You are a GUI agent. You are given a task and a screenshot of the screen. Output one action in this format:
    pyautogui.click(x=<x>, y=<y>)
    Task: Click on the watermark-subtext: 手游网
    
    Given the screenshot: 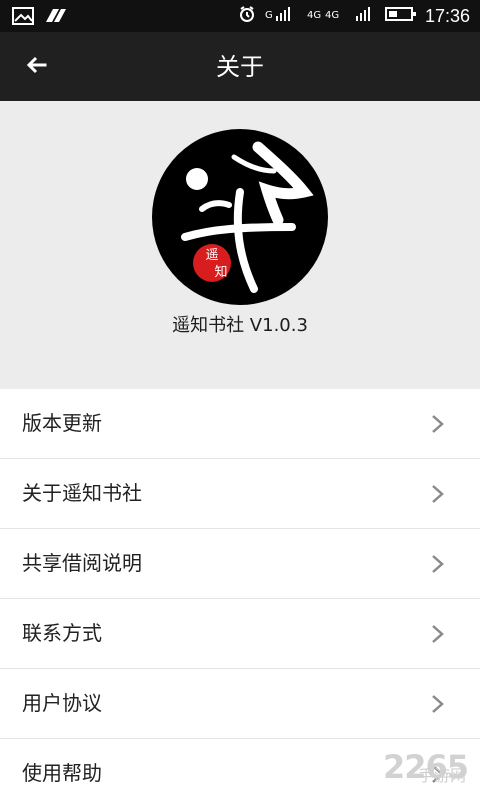 What is the action you would take?
    pyautogui.click(x=441, y=775)
    